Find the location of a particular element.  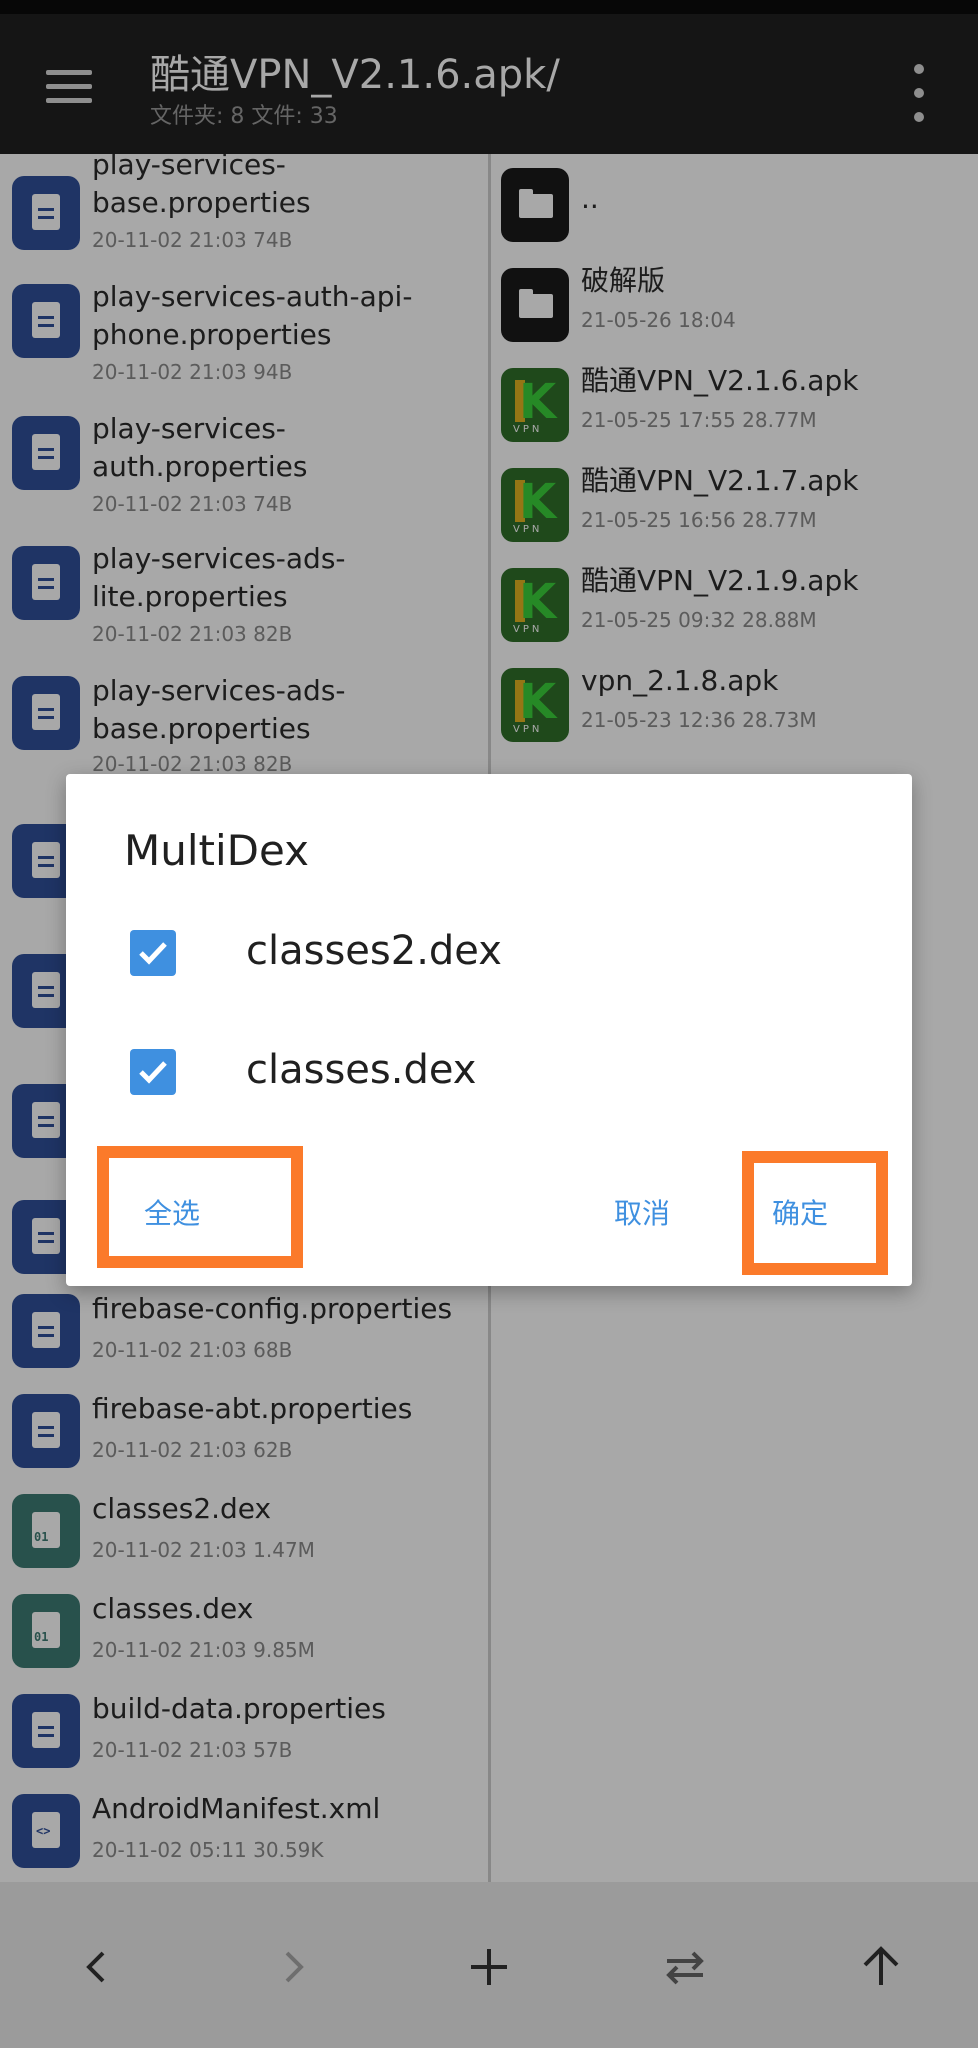

highlight-box-confirm is located at coordinates (815, 1213).